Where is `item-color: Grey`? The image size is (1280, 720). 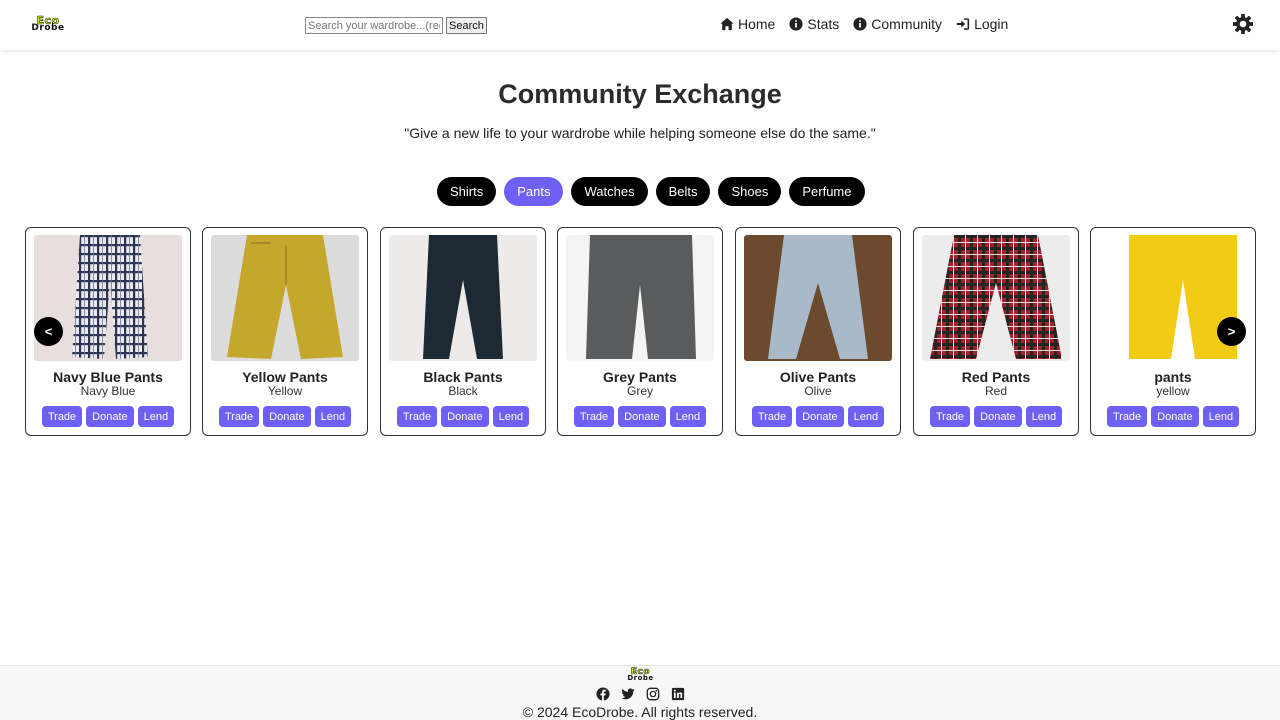 item-color: Grey is located at coordinates (639, 391).